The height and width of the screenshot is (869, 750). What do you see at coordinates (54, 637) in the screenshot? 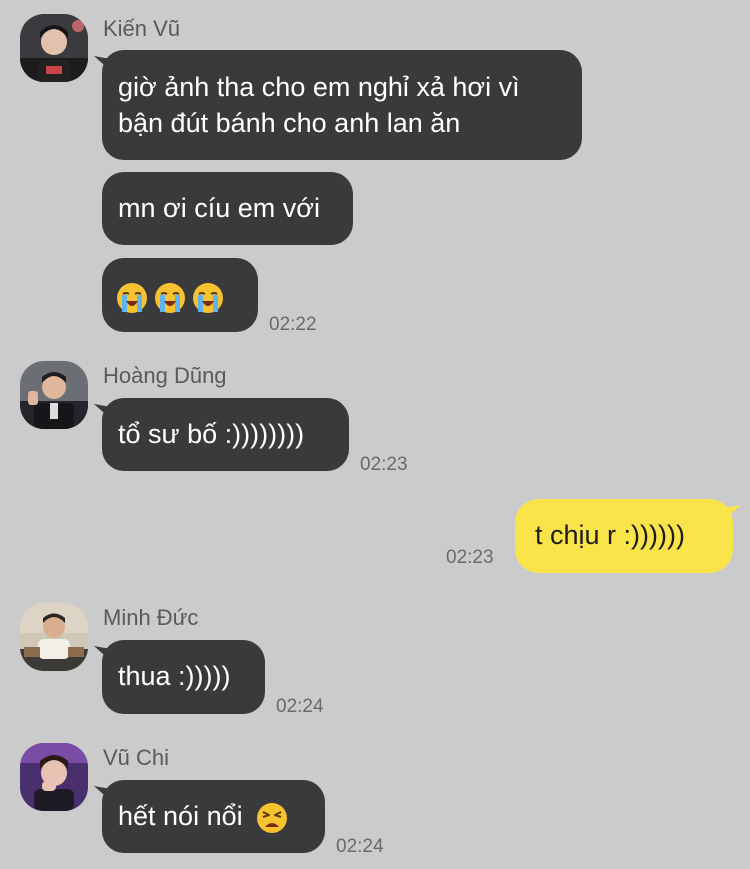
I see `avatar-minh-duc` at bounding box center [54, 637].